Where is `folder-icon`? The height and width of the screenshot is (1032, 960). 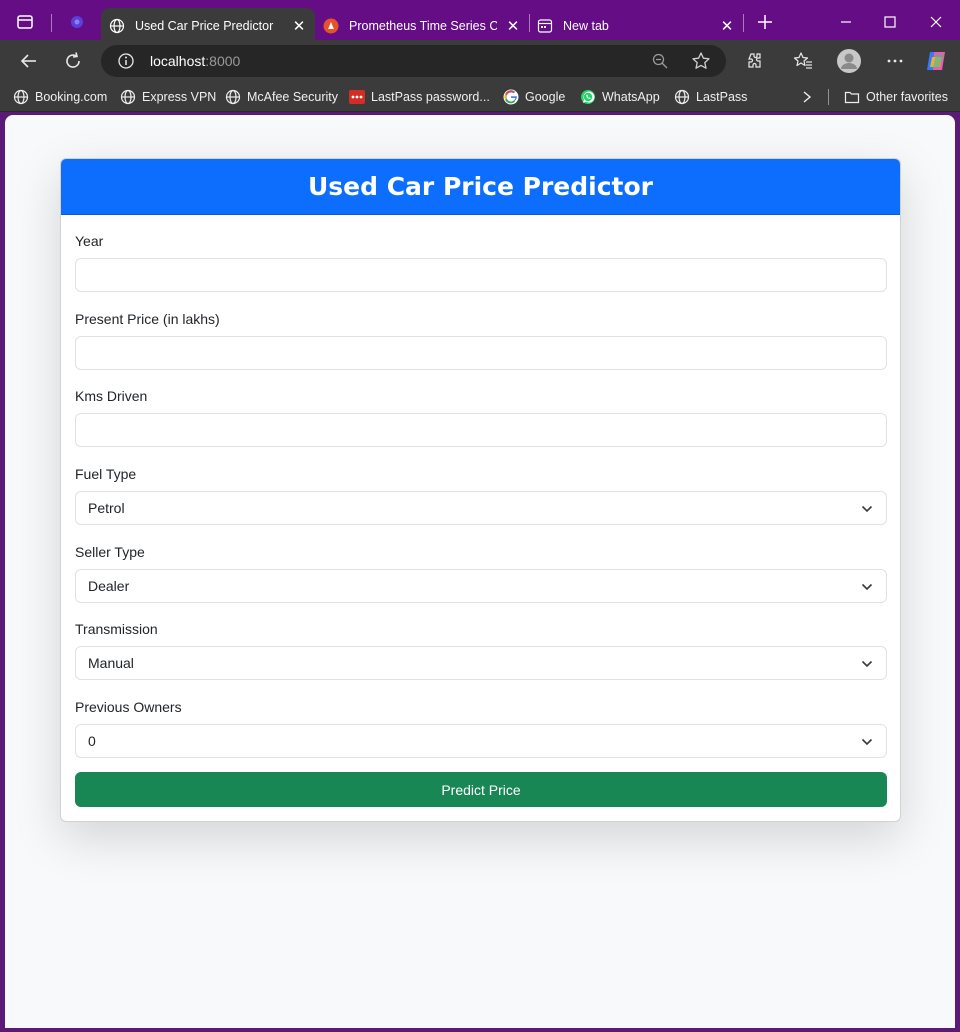 folder-icon is located at coordinates (852, 97).